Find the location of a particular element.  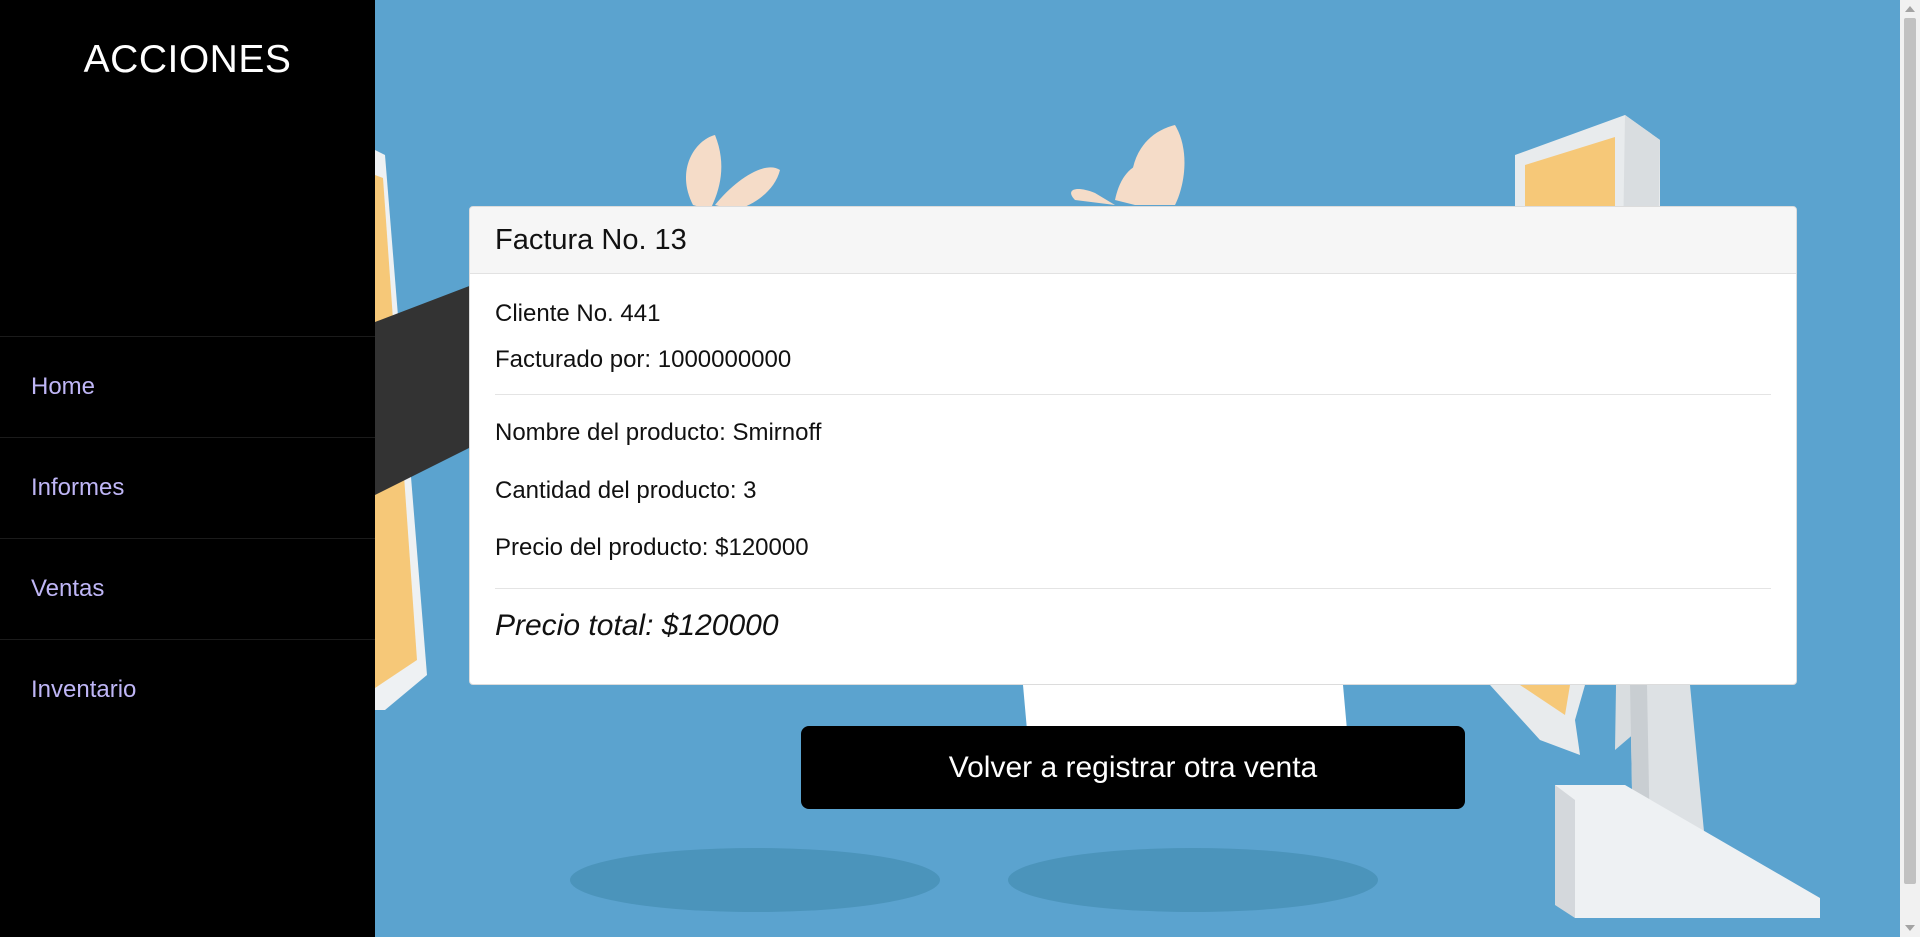

sidebar-item-informes: Informes is located at coordinates (187, 487).